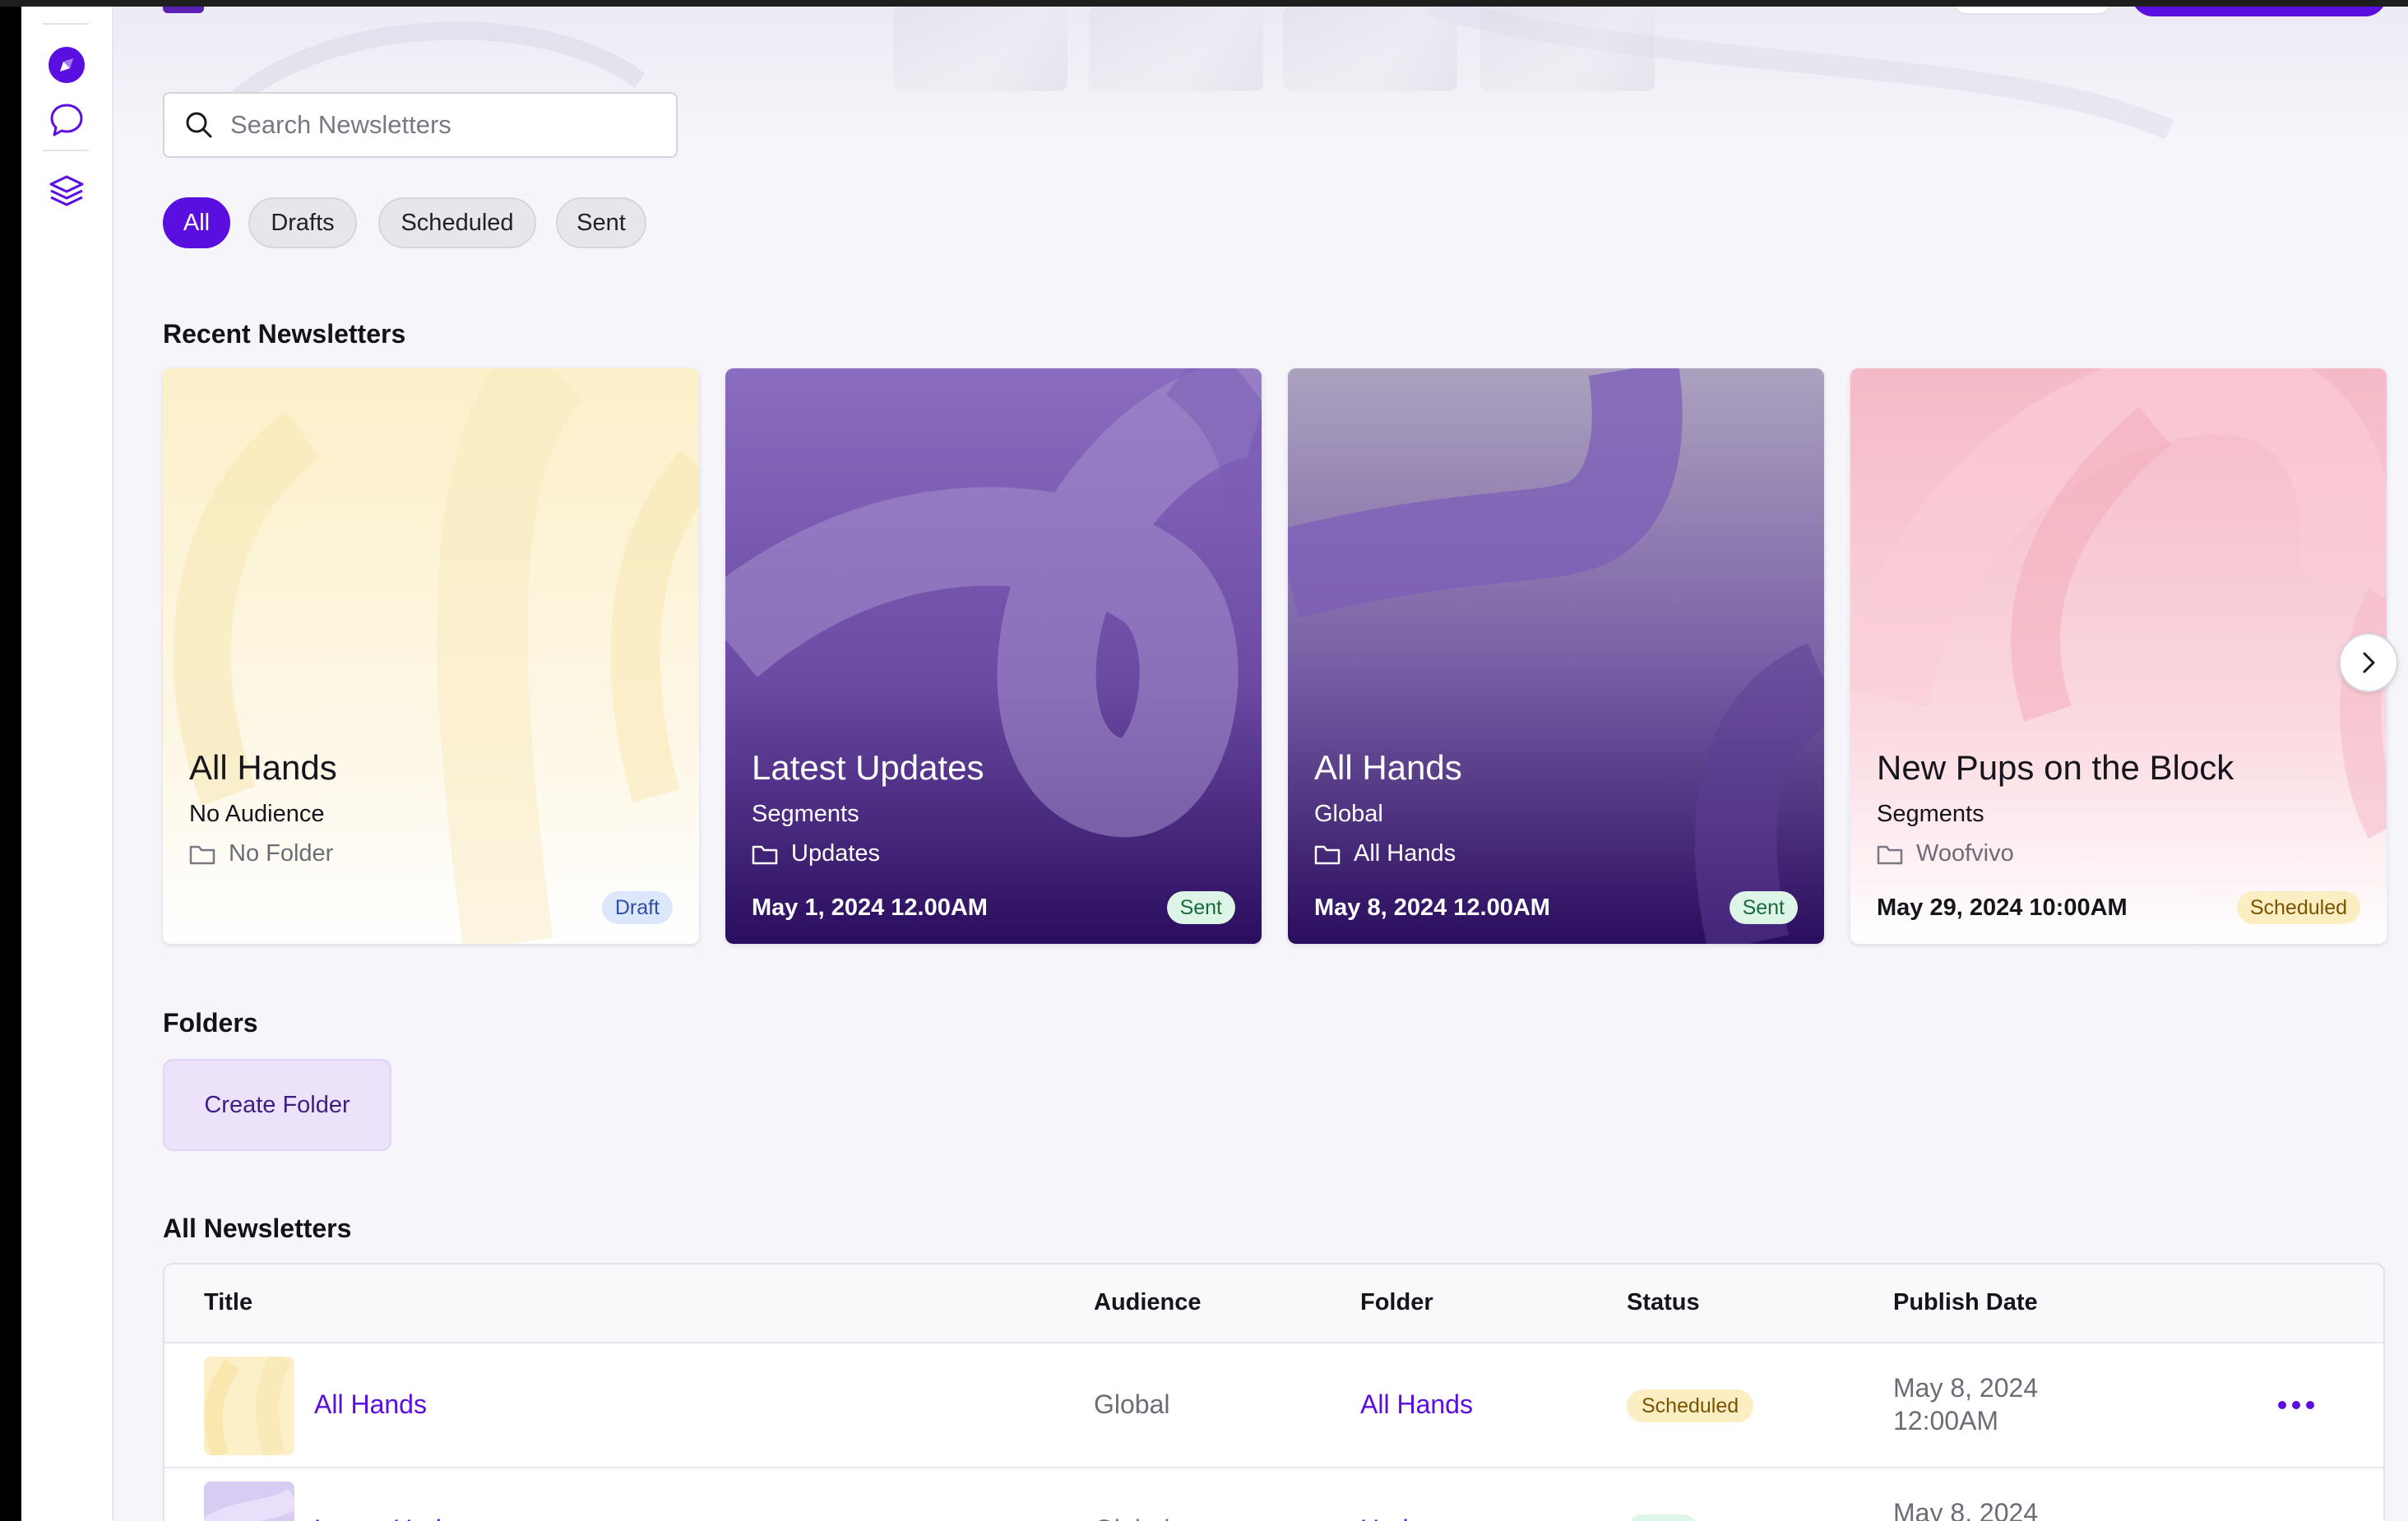 Image resolution: width=2408 pixels, height=1521 pixels. I want to click on card-title: New Pups on the Block, so click(2055, 768).